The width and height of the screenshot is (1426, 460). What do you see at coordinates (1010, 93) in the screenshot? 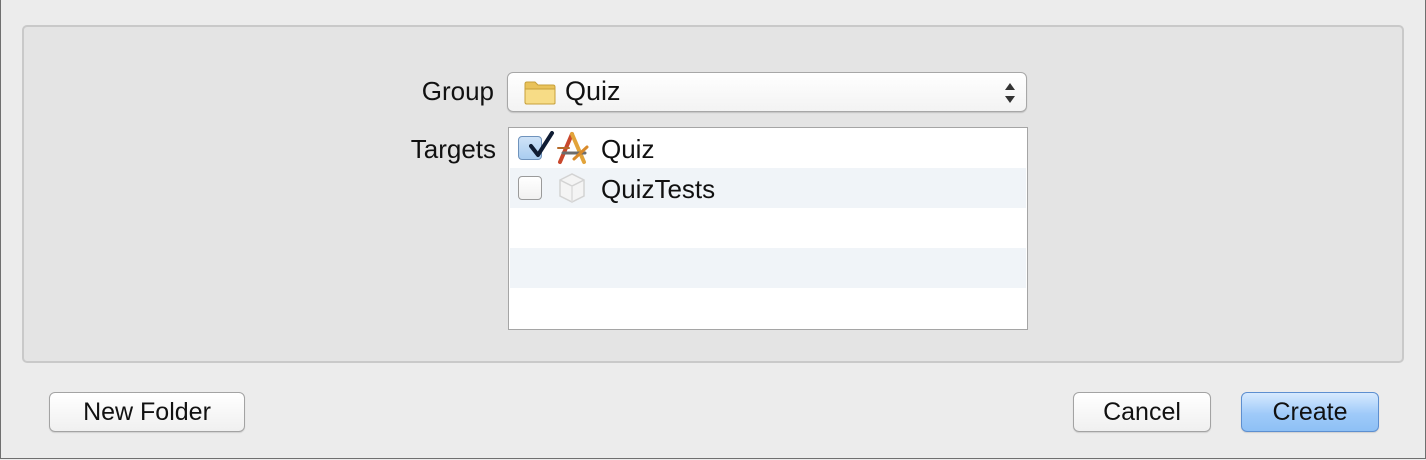
I see `updown-arrows-icon` at bounding box center [1010, 93].